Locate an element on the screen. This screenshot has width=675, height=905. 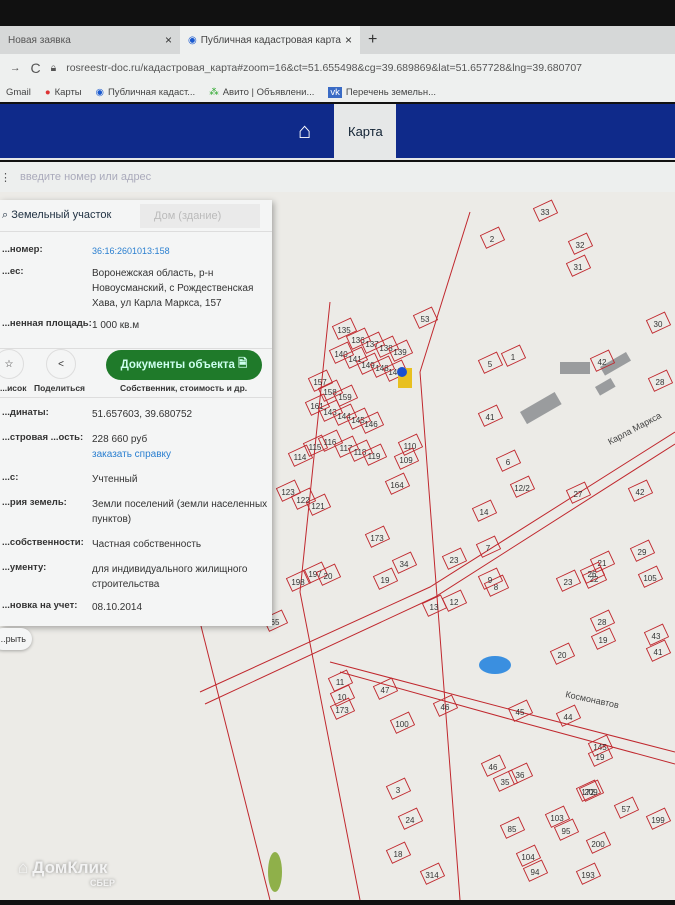
parcel-label: 145 is located at coordinates (358, 420).